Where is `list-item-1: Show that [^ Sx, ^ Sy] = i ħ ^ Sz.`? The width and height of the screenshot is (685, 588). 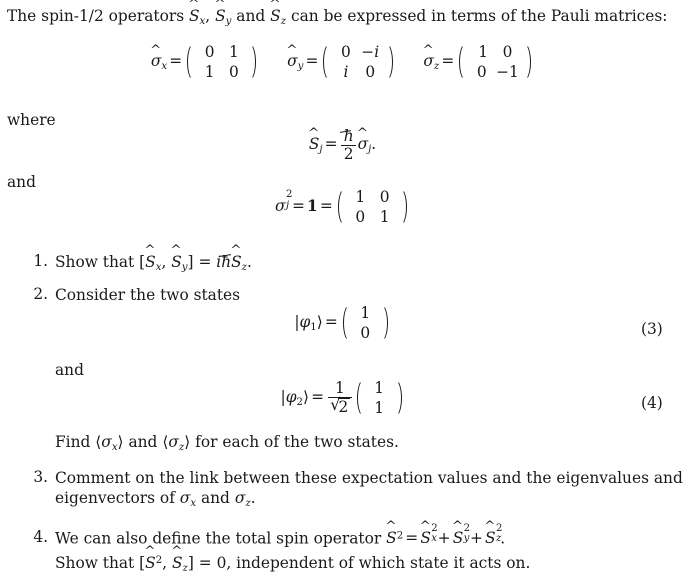
list-item-1: Show that [^ Sx, ^ Sy] = i ħ ^ Sz. is located at coordinates (153, 258).